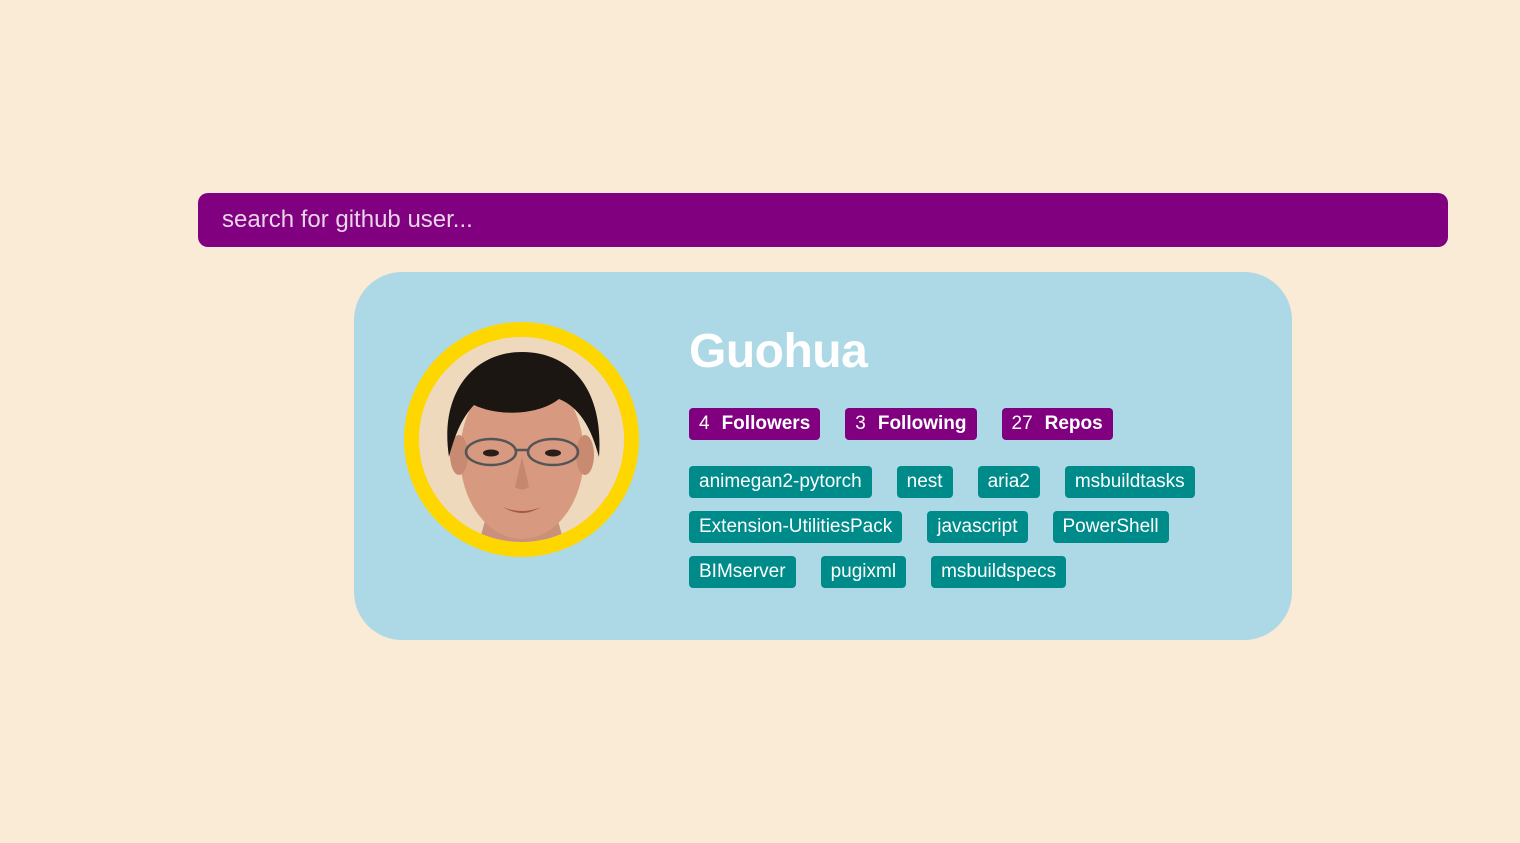 The width and height of the screenshot is (1520, 843). What do you see at coordinates (1073, 423) in the screenshot?
I see `repos-label: Repos` at bounding box center [1073, 423].